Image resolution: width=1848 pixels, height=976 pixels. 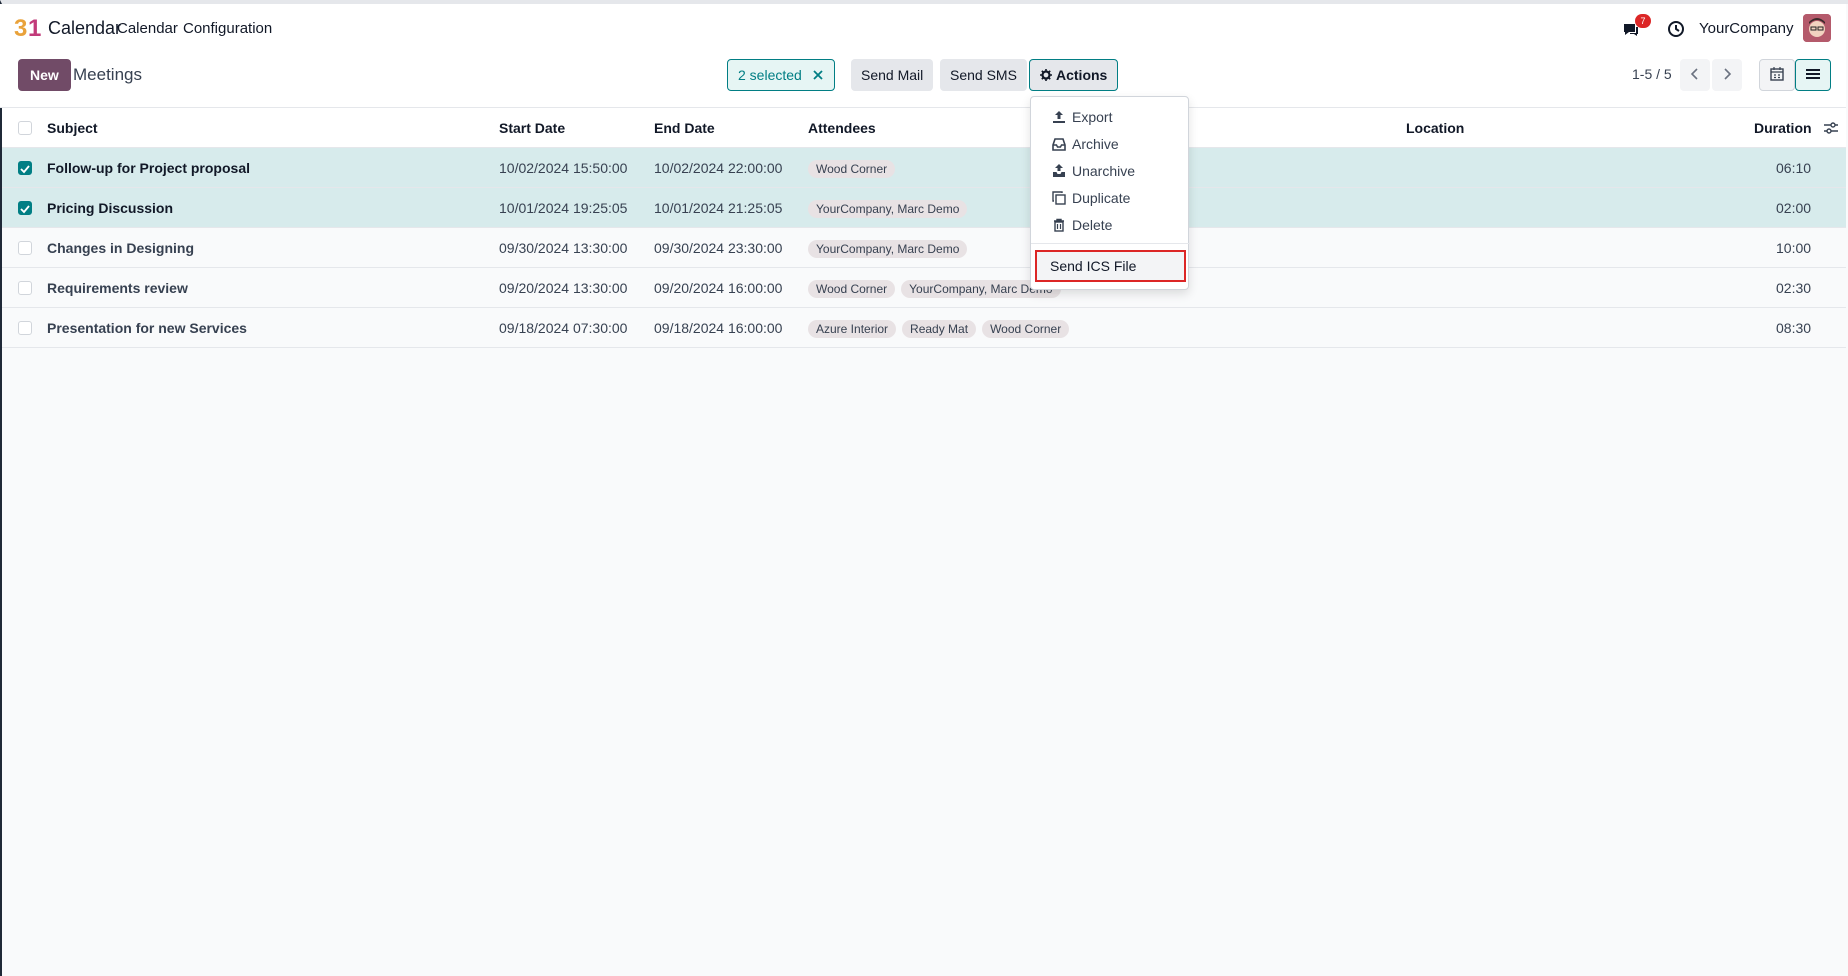 I want to click on row-end-date: 09/18/2024 16:00:00, so click(x=718, y=328).